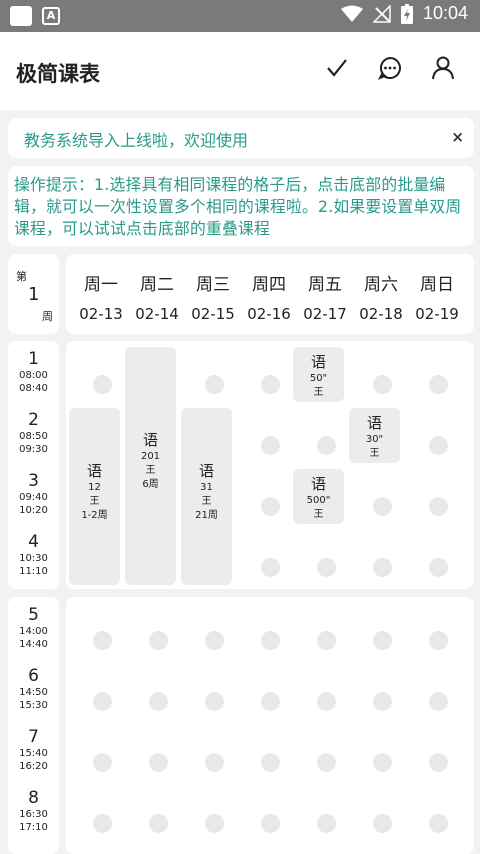 The height and width of the screenshot is (854, 480). I want to click on week-number: 1, so click(34, 294).